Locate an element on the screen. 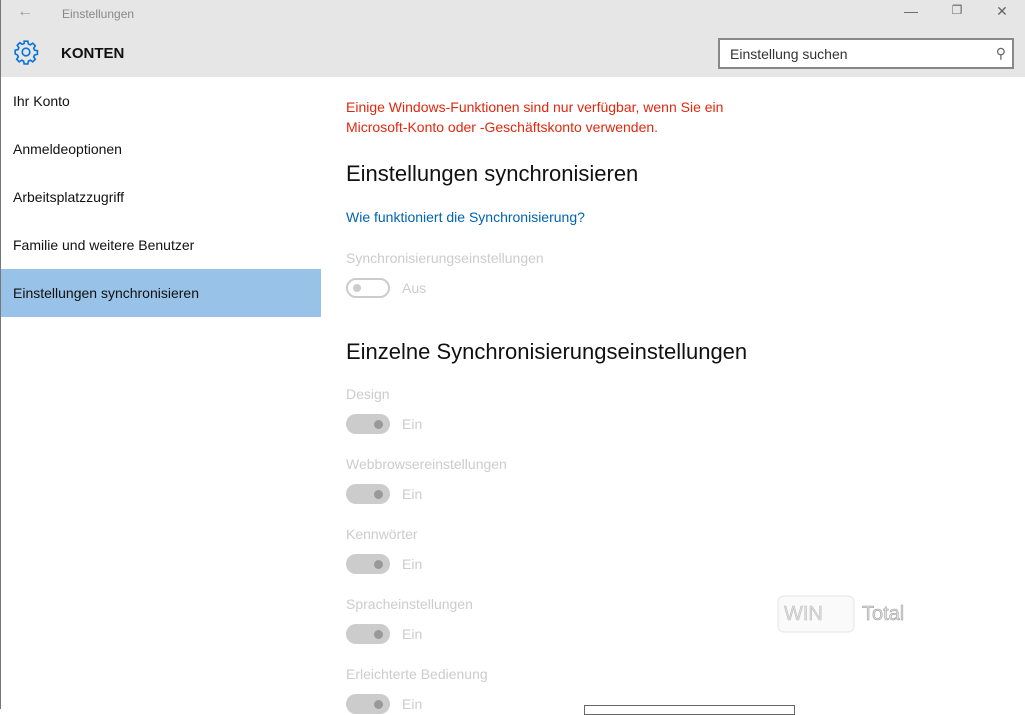 The width and height of the screenshot is (1025, 715). svg-text: WIN is located at coordinates (803, 614).